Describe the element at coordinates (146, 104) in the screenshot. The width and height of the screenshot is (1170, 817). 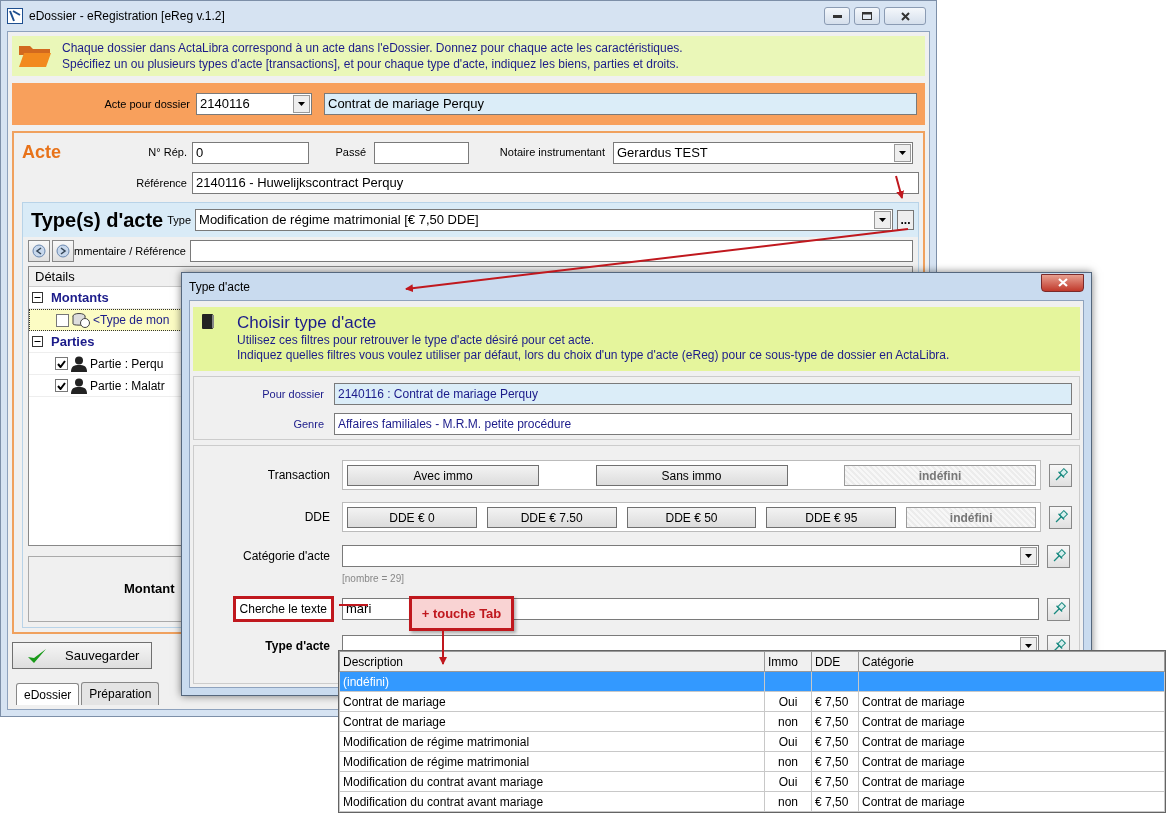
I see `field-label: Acte pour dossier` at that location.